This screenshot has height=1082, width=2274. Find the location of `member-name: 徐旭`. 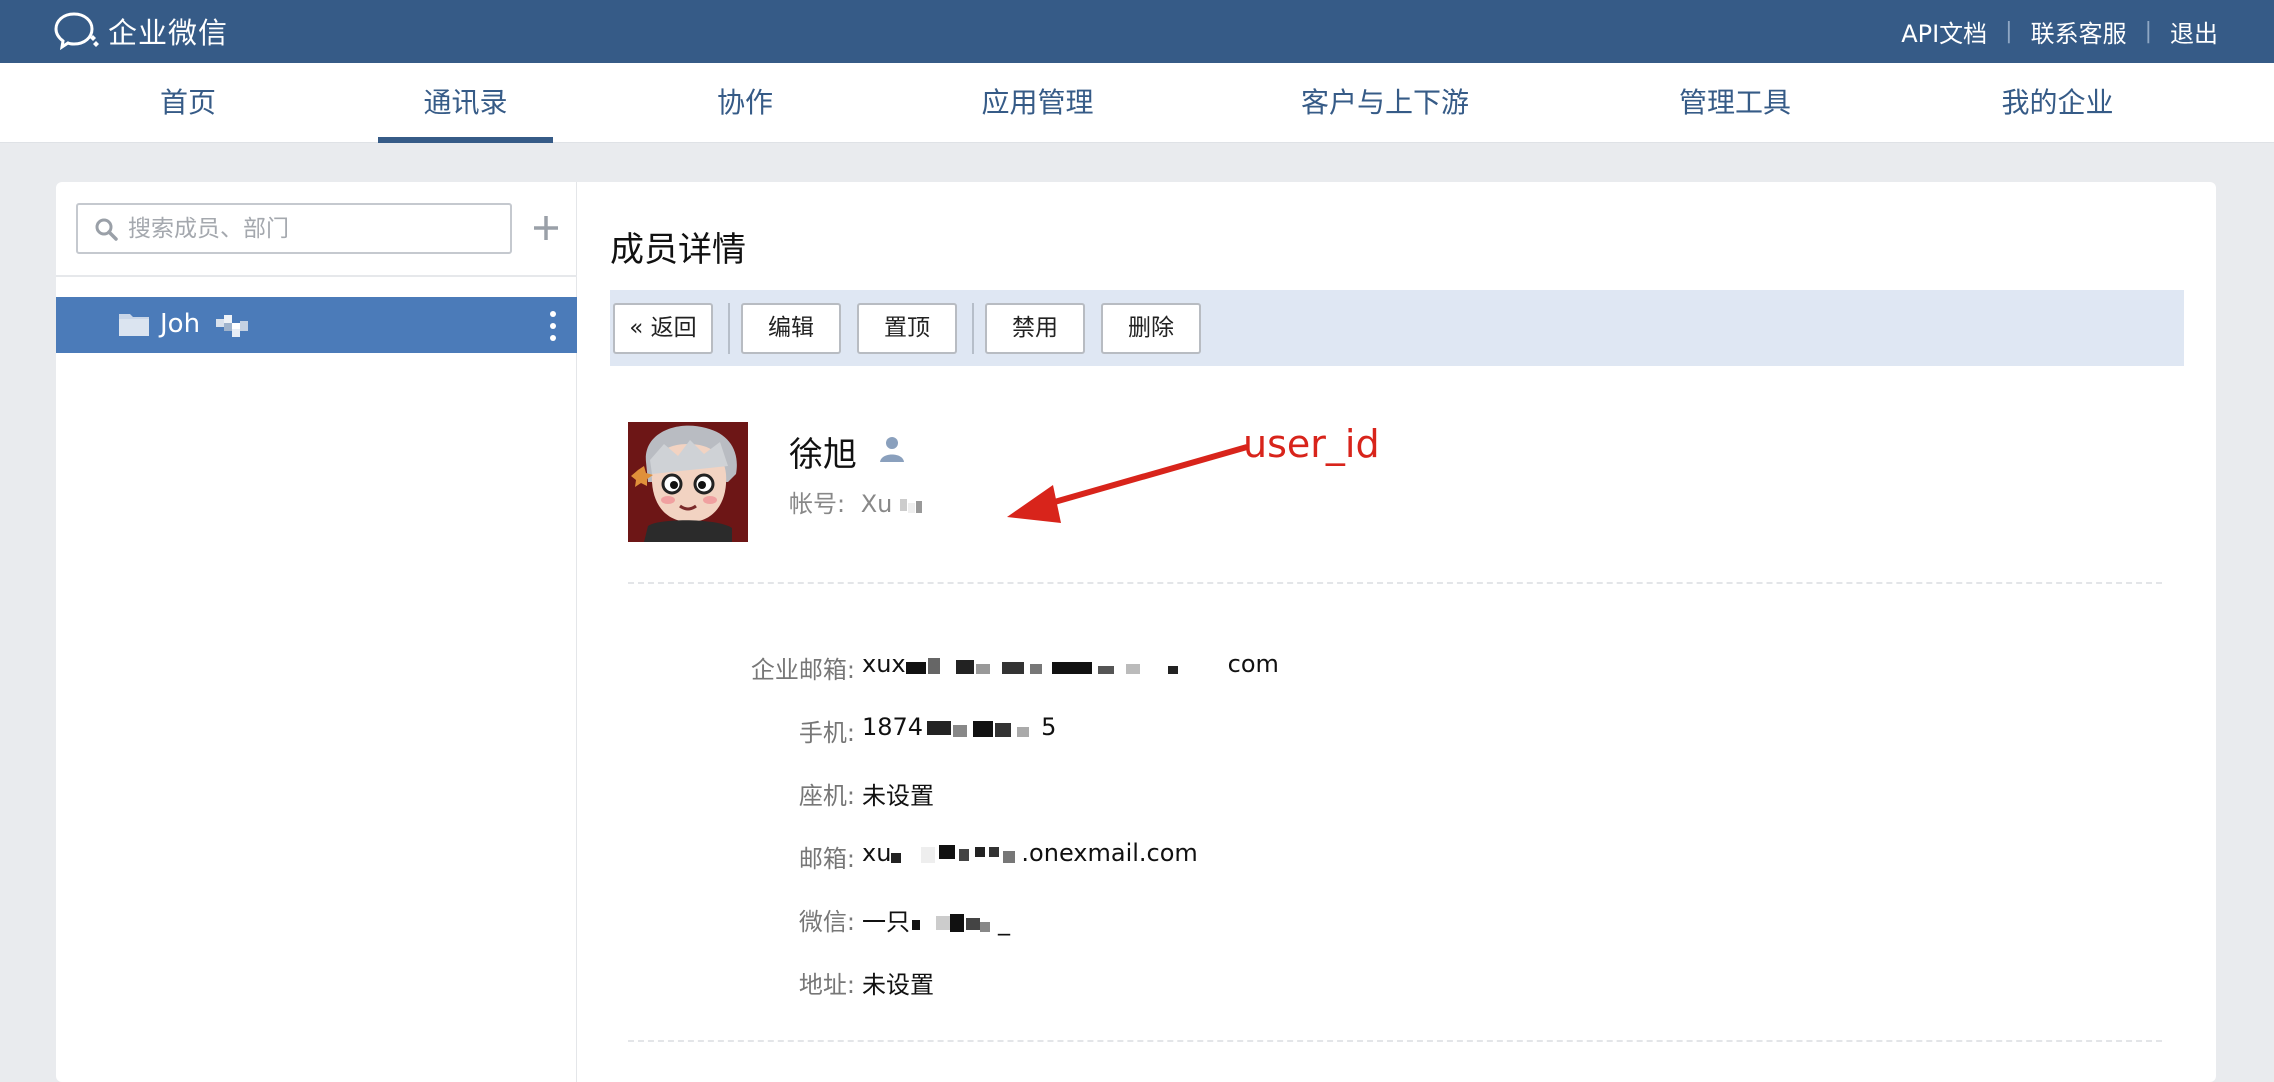

member-name: 徐旭 is located at coordinates (823, 455).